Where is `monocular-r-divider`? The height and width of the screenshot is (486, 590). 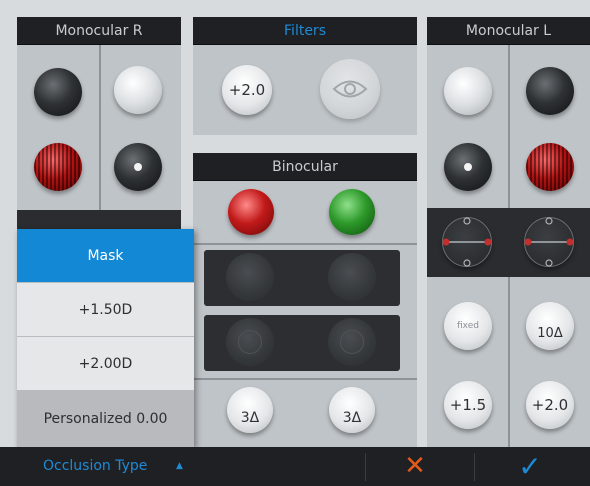
monocular-r-divider is located at coordinates (100, 127).